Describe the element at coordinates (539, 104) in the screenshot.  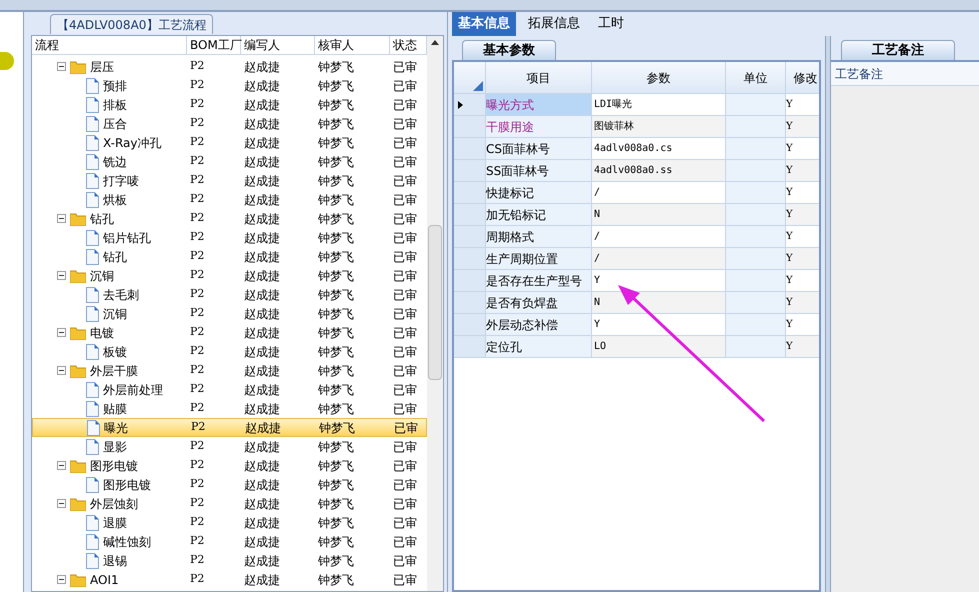
I see `table-cell: 曝光方式` at that location.